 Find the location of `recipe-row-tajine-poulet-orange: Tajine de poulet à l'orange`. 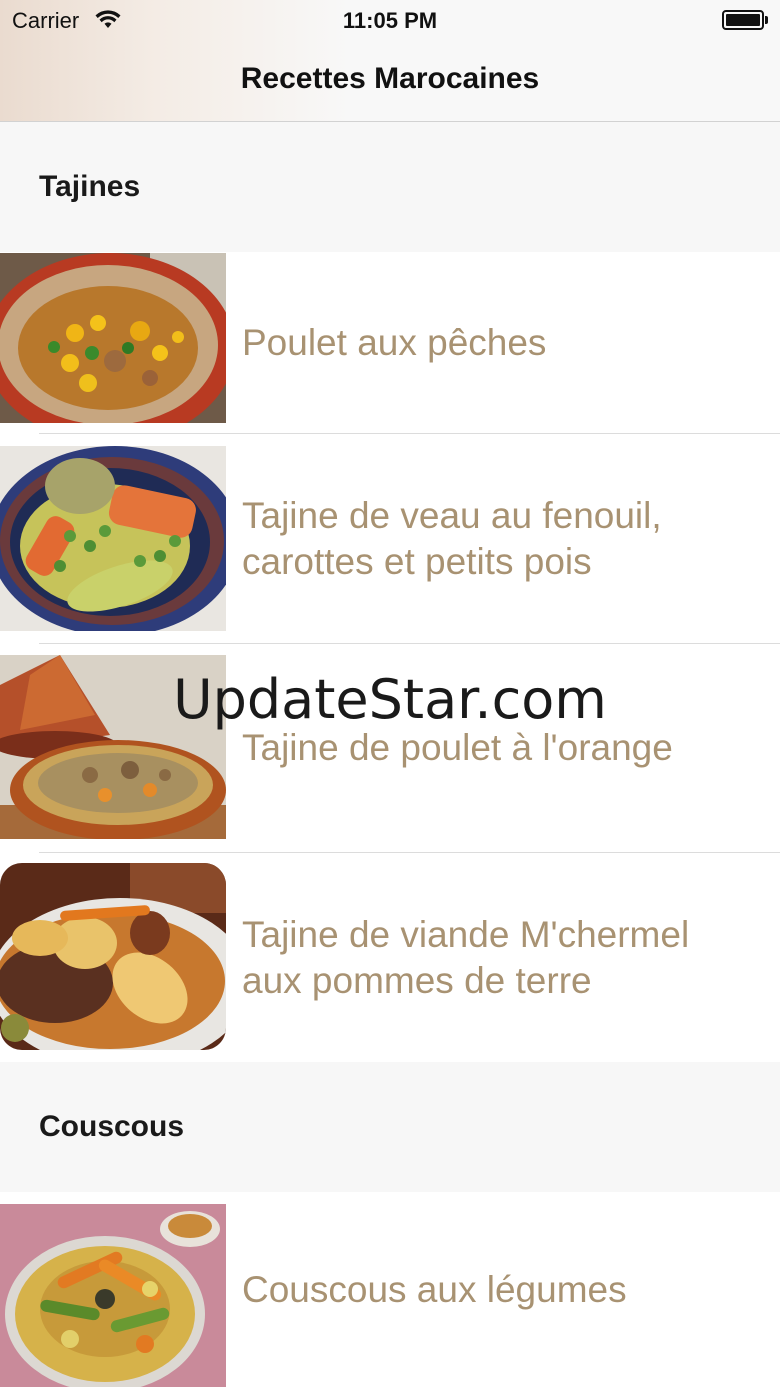

recipe-row-tajine-poulet-orange: Tajine de poulet à l'orange is located at coordinates (390, 748).